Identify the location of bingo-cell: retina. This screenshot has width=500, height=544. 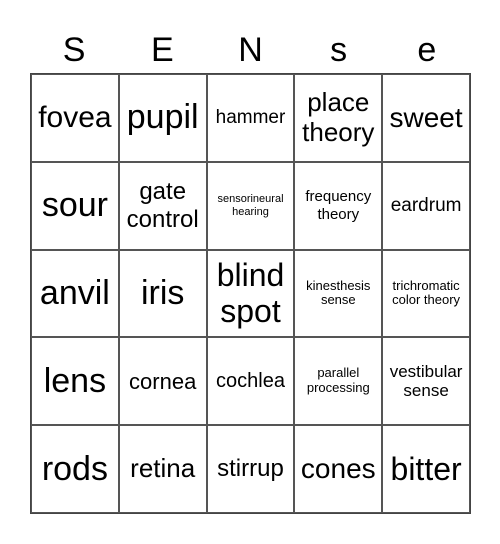
(162, 469).